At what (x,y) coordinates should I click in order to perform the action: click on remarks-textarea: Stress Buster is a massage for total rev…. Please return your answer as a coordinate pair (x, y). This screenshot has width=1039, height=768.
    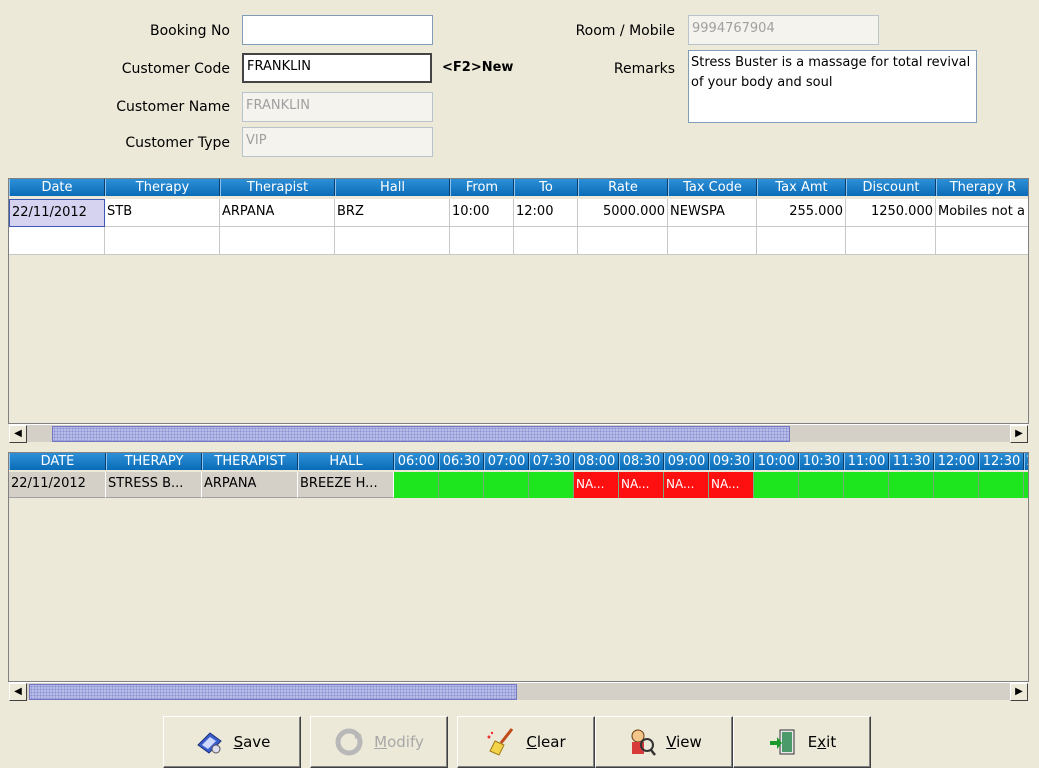
    Looking at the image, I should click on (832, 86).